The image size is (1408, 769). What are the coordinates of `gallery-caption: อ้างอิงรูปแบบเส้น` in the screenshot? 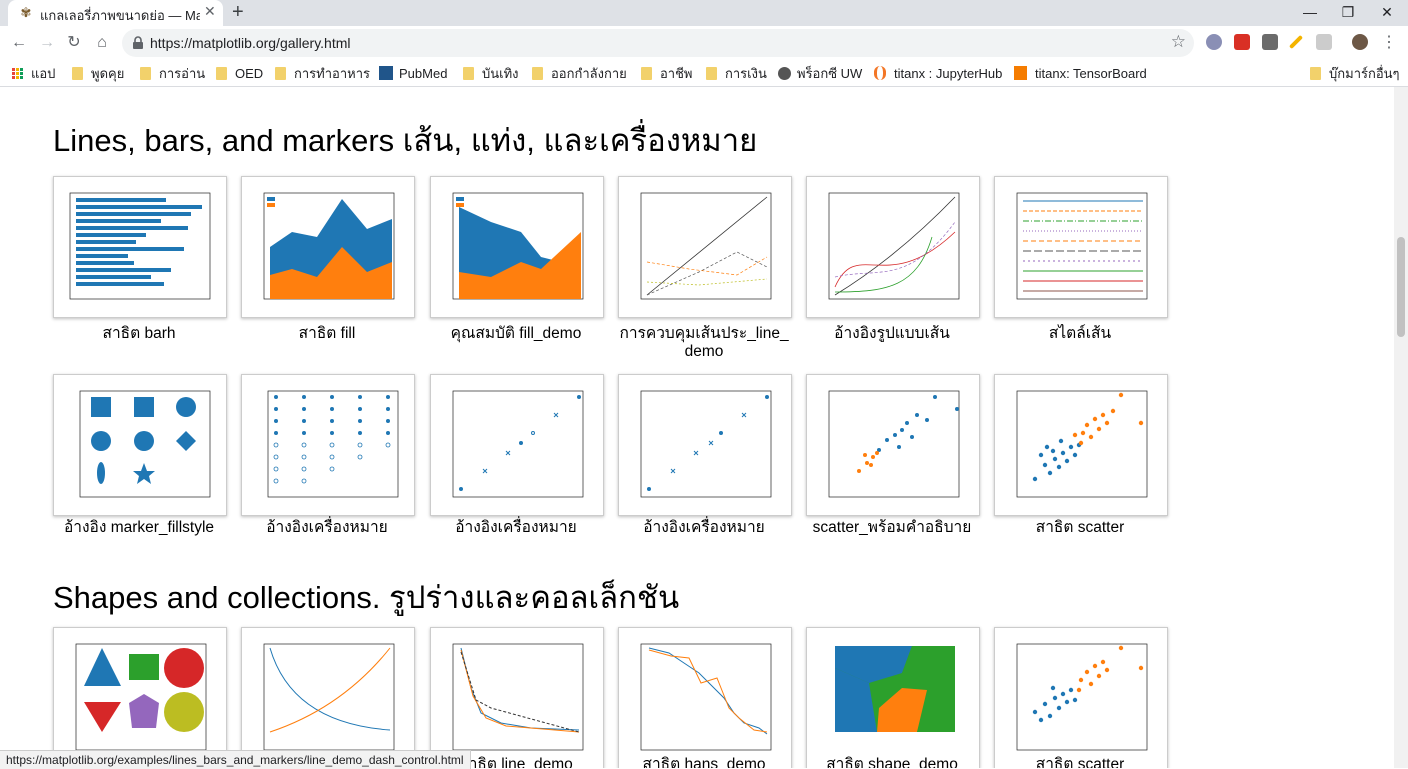 It's located at (892, 334).